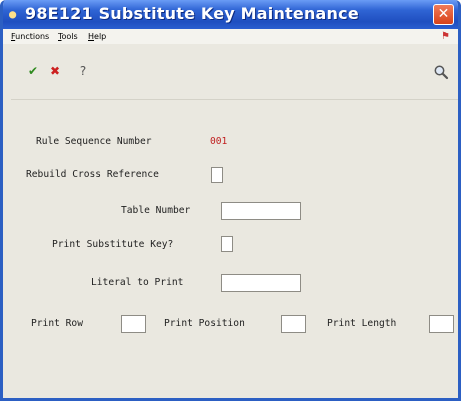 This screenshot has width=461, height=401. Describe the element at coordinates (83, 71) in the screenshot. I see `help-button: ?` at that location.